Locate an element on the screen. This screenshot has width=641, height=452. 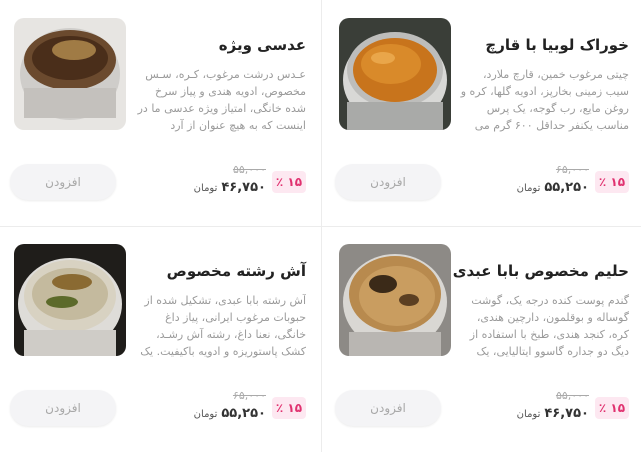
product-image-bean-stew is located at coordinates (395, 74).